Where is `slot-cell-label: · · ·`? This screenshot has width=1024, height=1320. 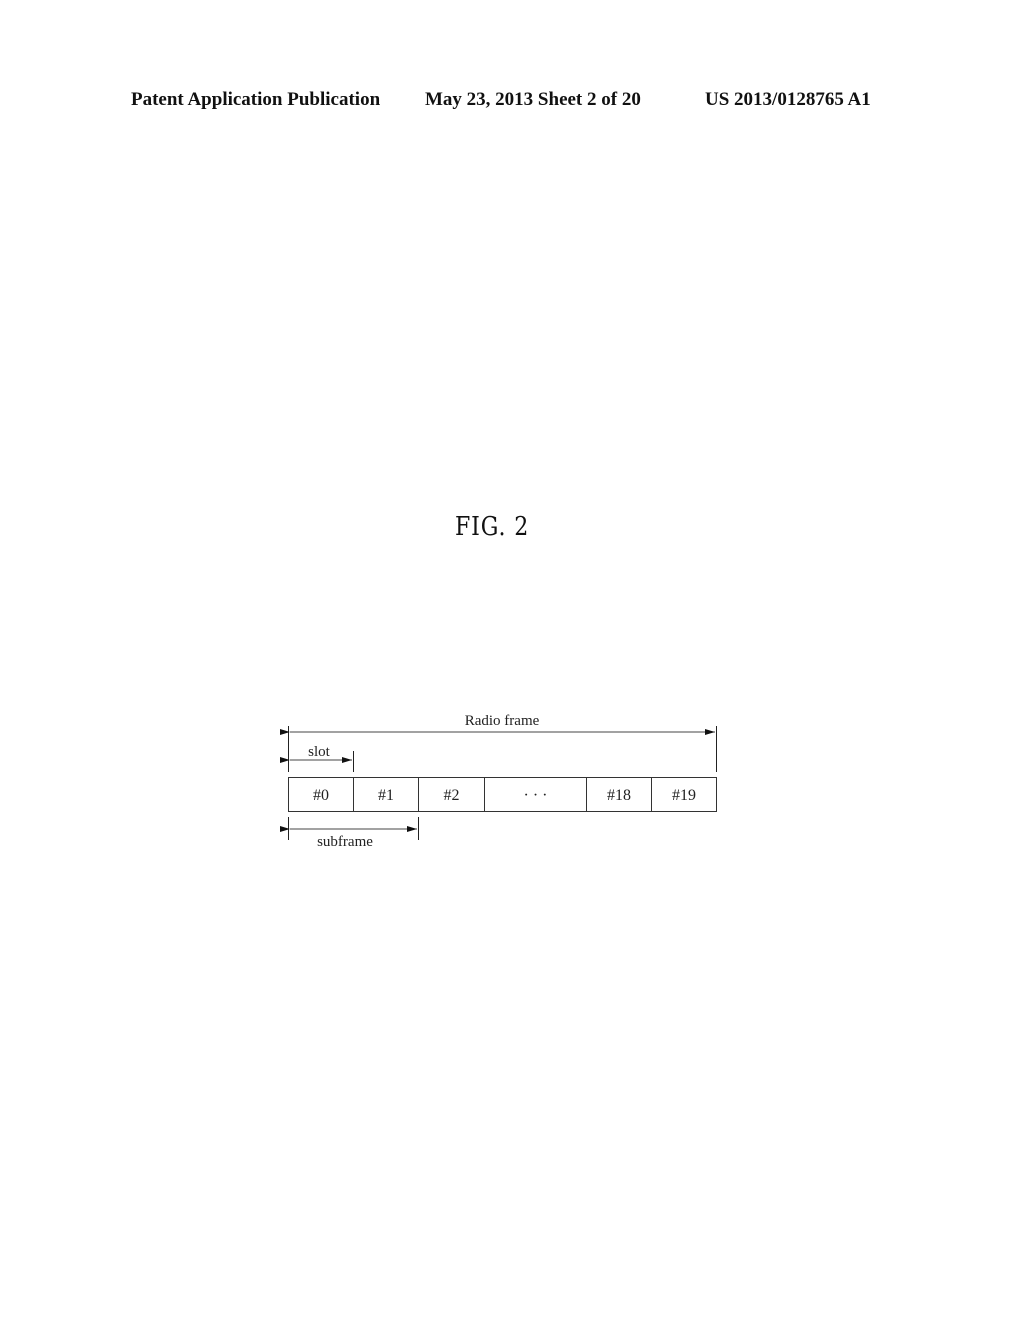
slot-cell-label: · · · is located at coordinates (536, 795).